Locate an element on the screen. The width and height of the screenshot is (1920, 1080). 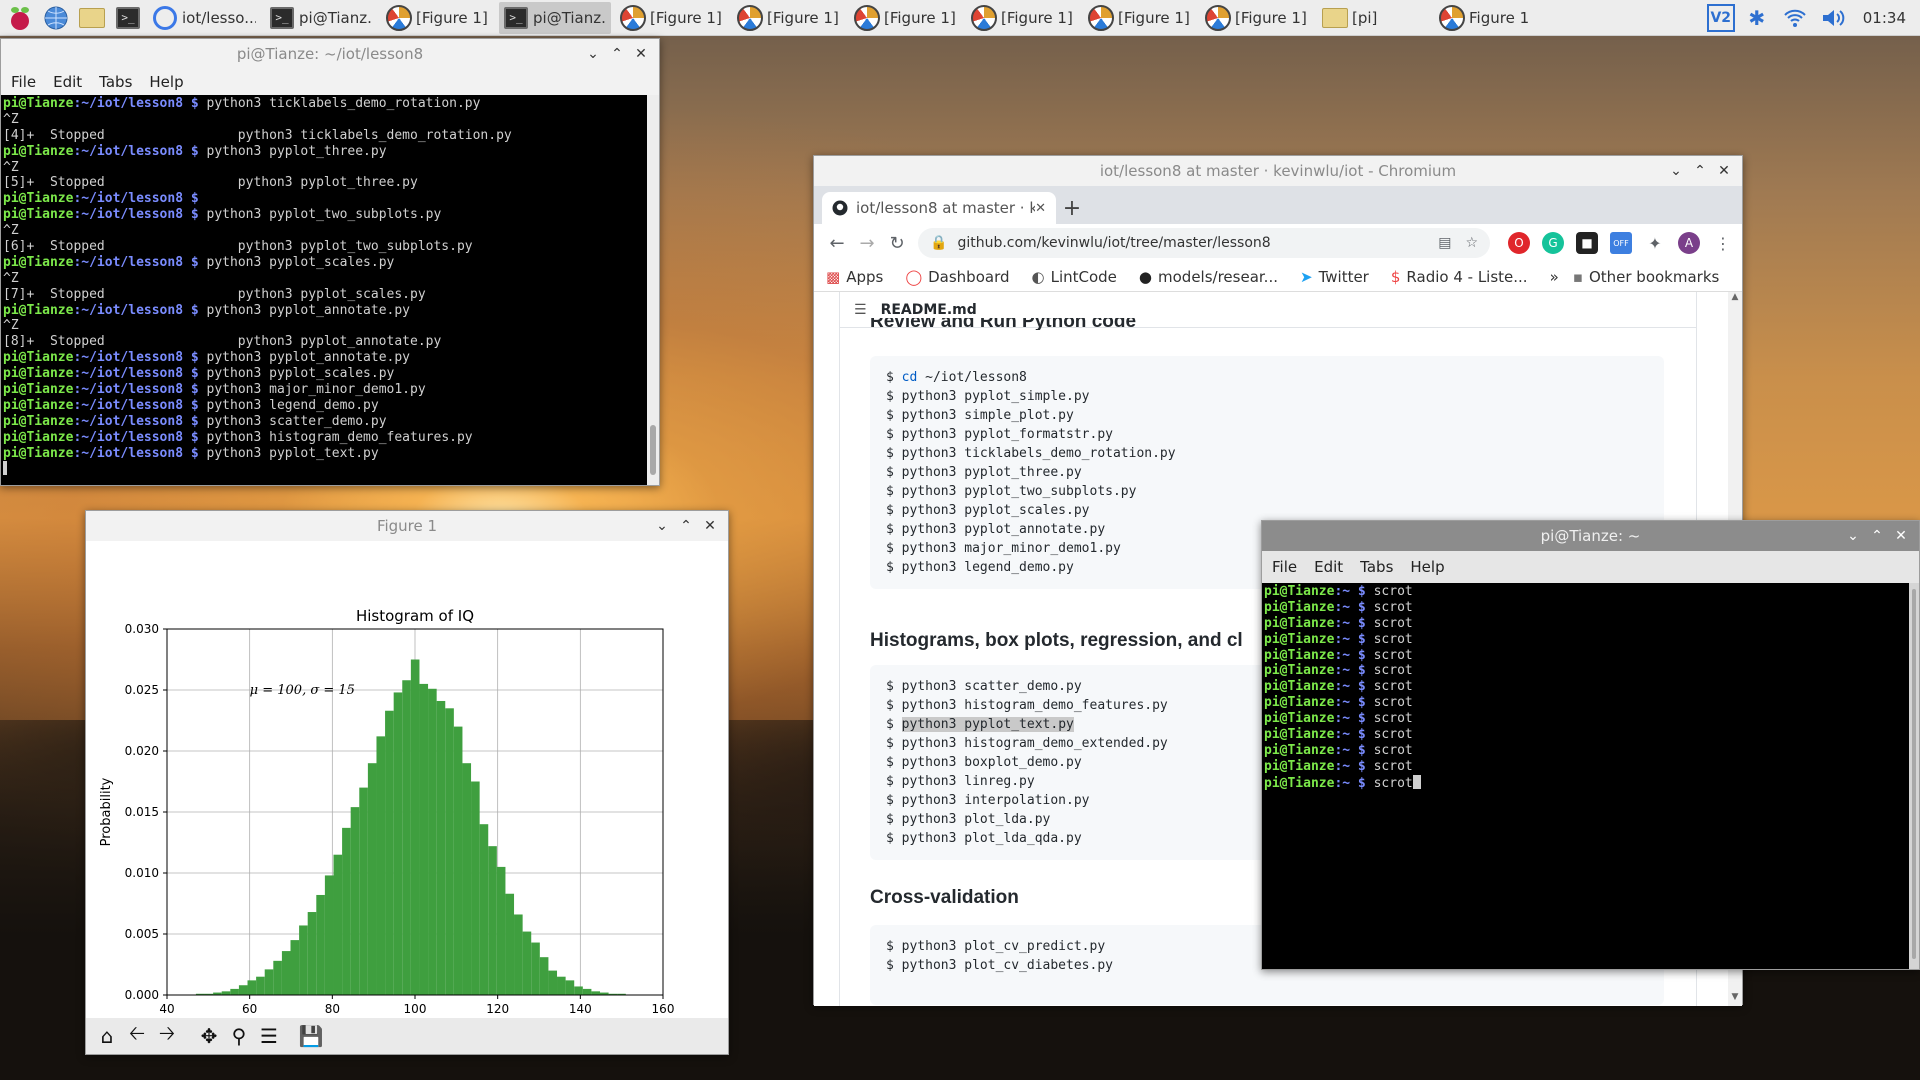
clock: 01:34 is located at coordinates (1884, 18).